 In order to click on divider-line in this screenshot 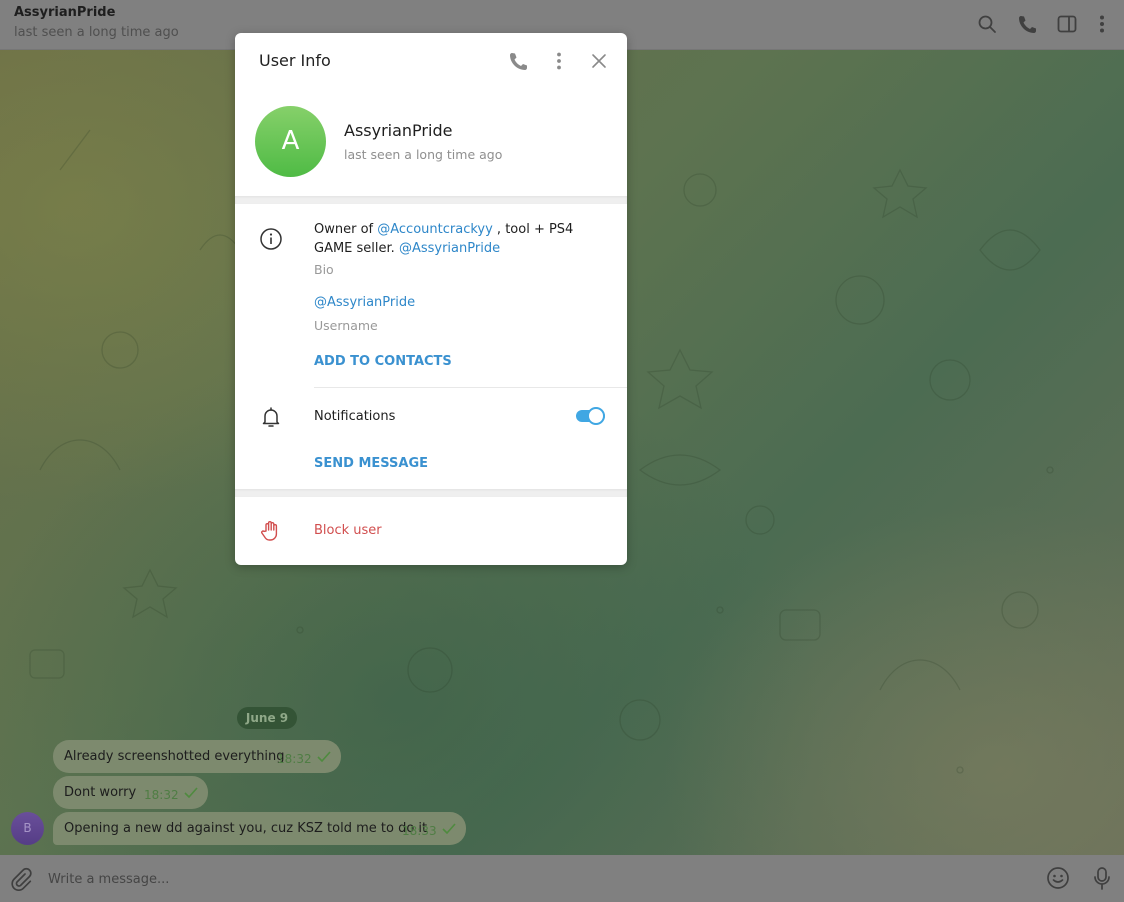, I will do `click(470, 387)`.